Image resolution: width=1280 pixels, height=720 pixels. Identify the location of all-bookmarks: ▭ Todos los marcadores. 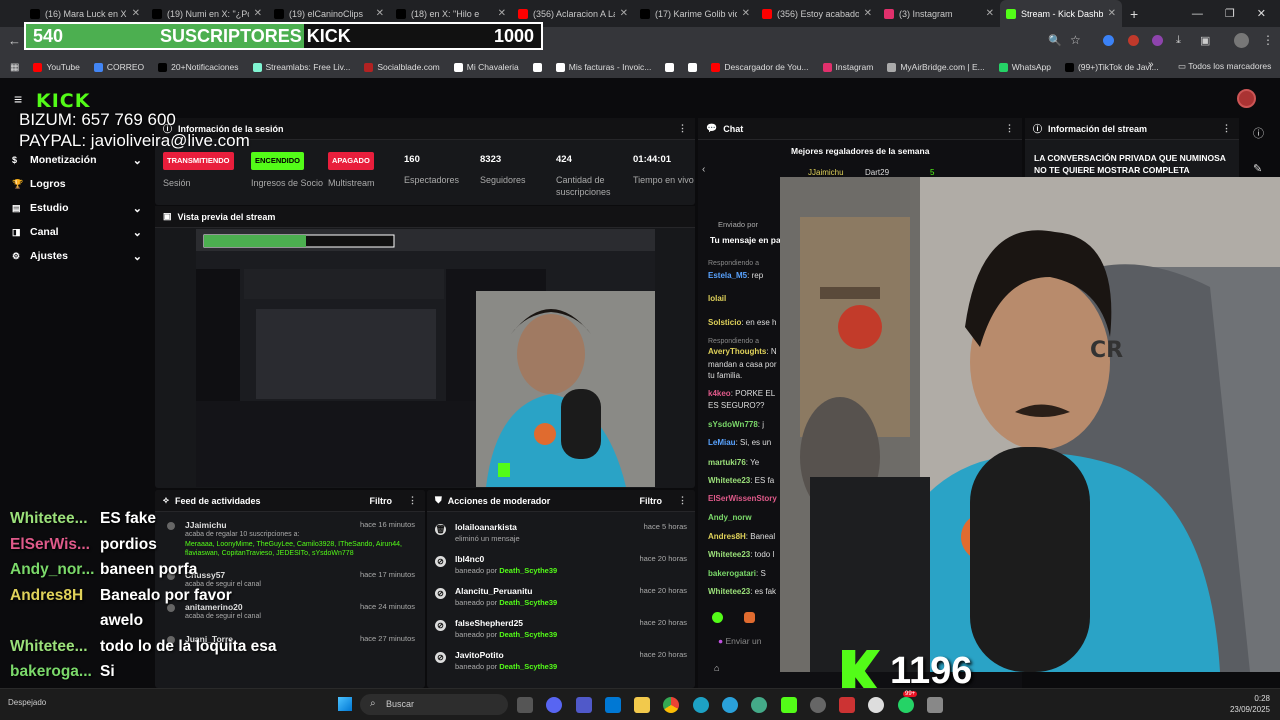
(1224, 66).